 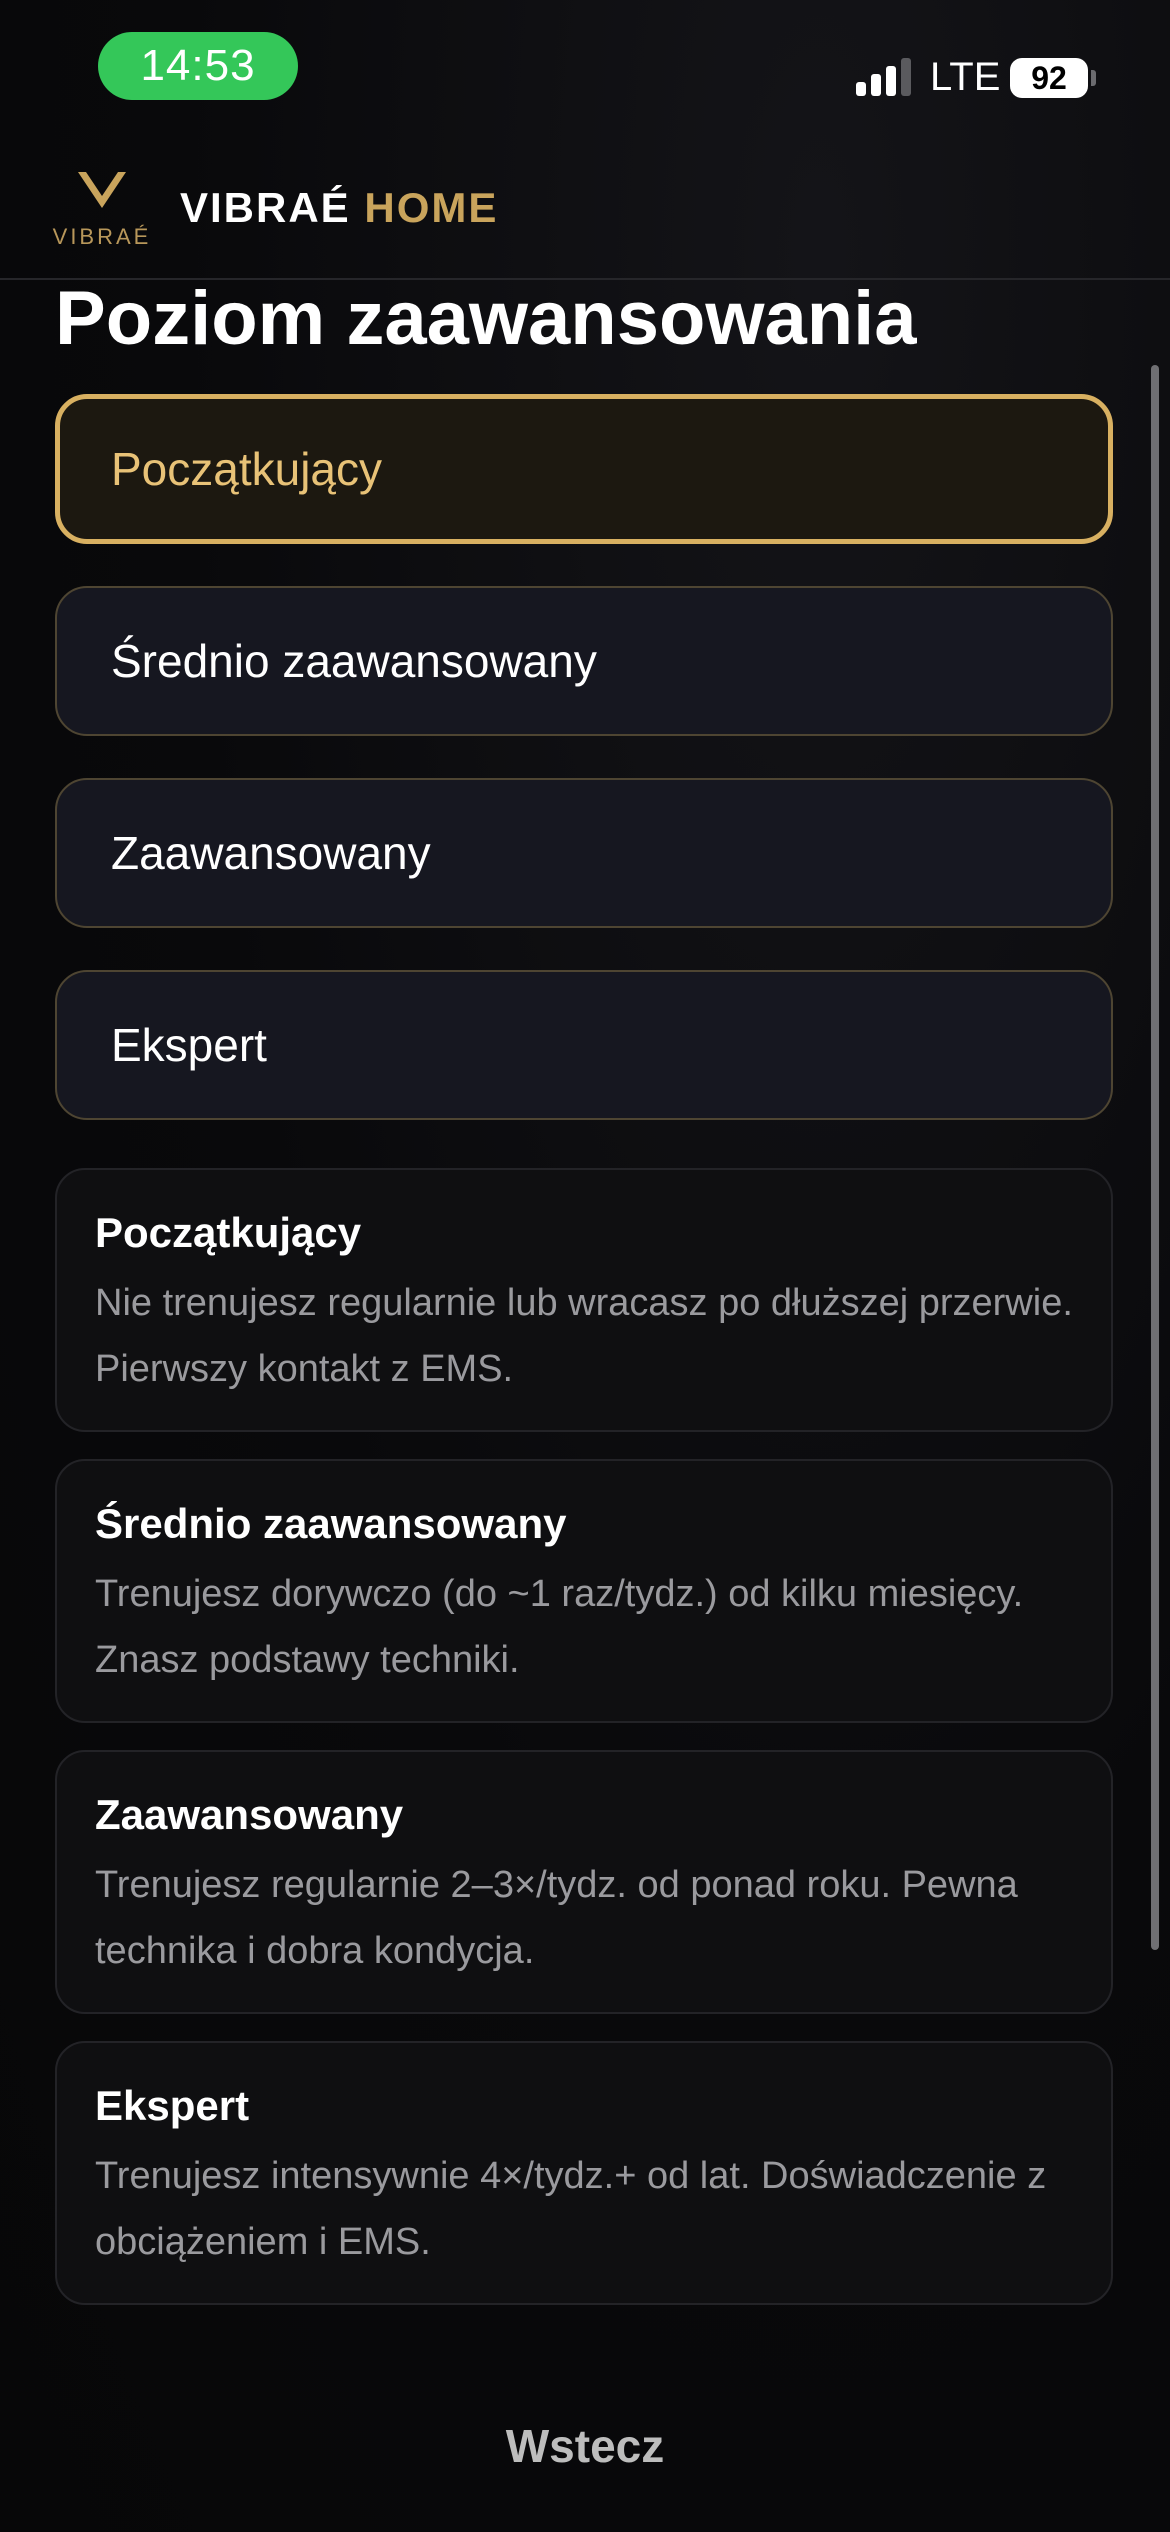 What do you see at coordinates (431, 207) in the screenshot?
I see `brand-secondary: HOME` at bounding box center [431, 207].